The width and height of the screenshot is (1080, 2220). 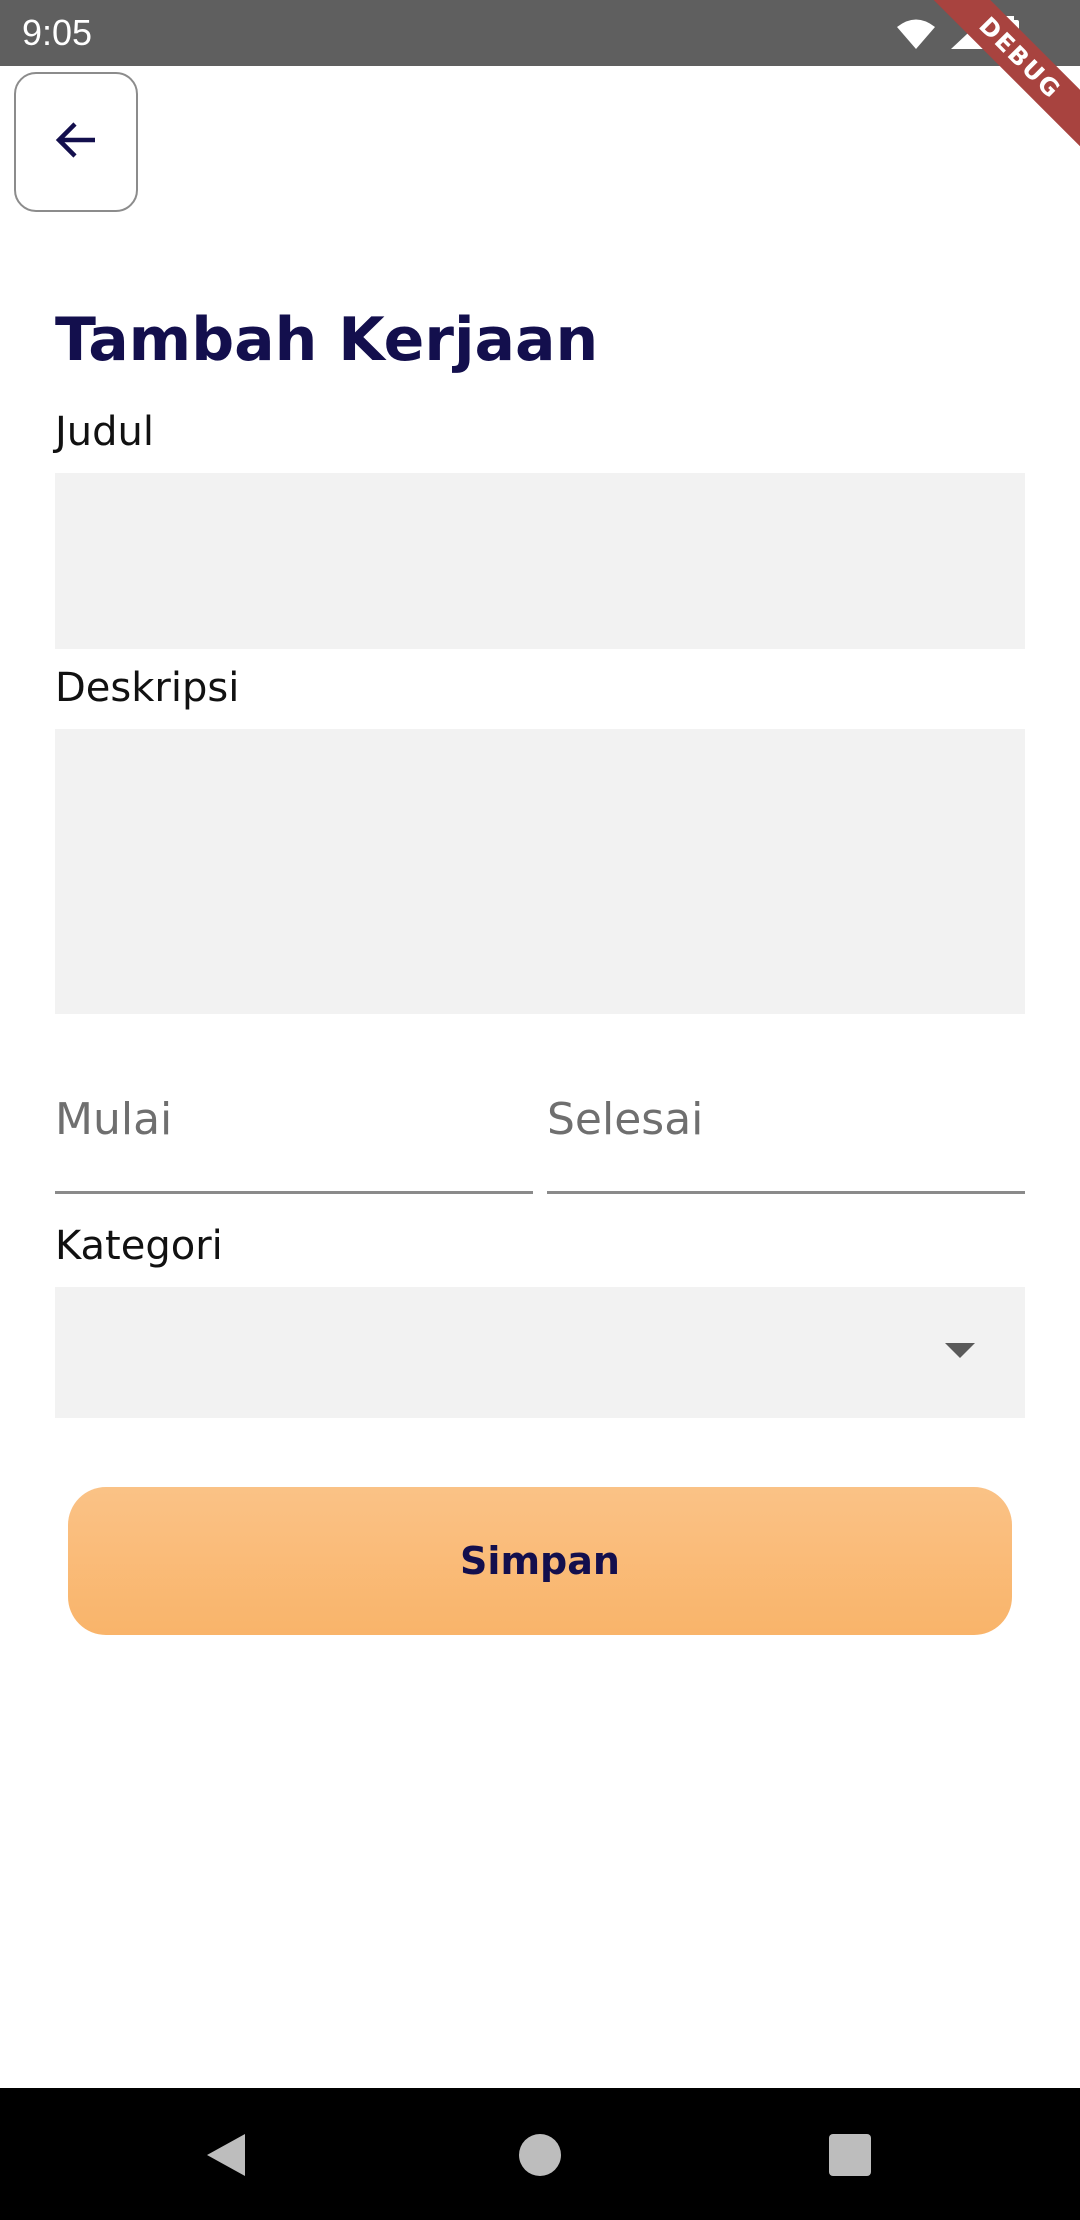 I want to click on status-icons, so click(x=958, y=34).